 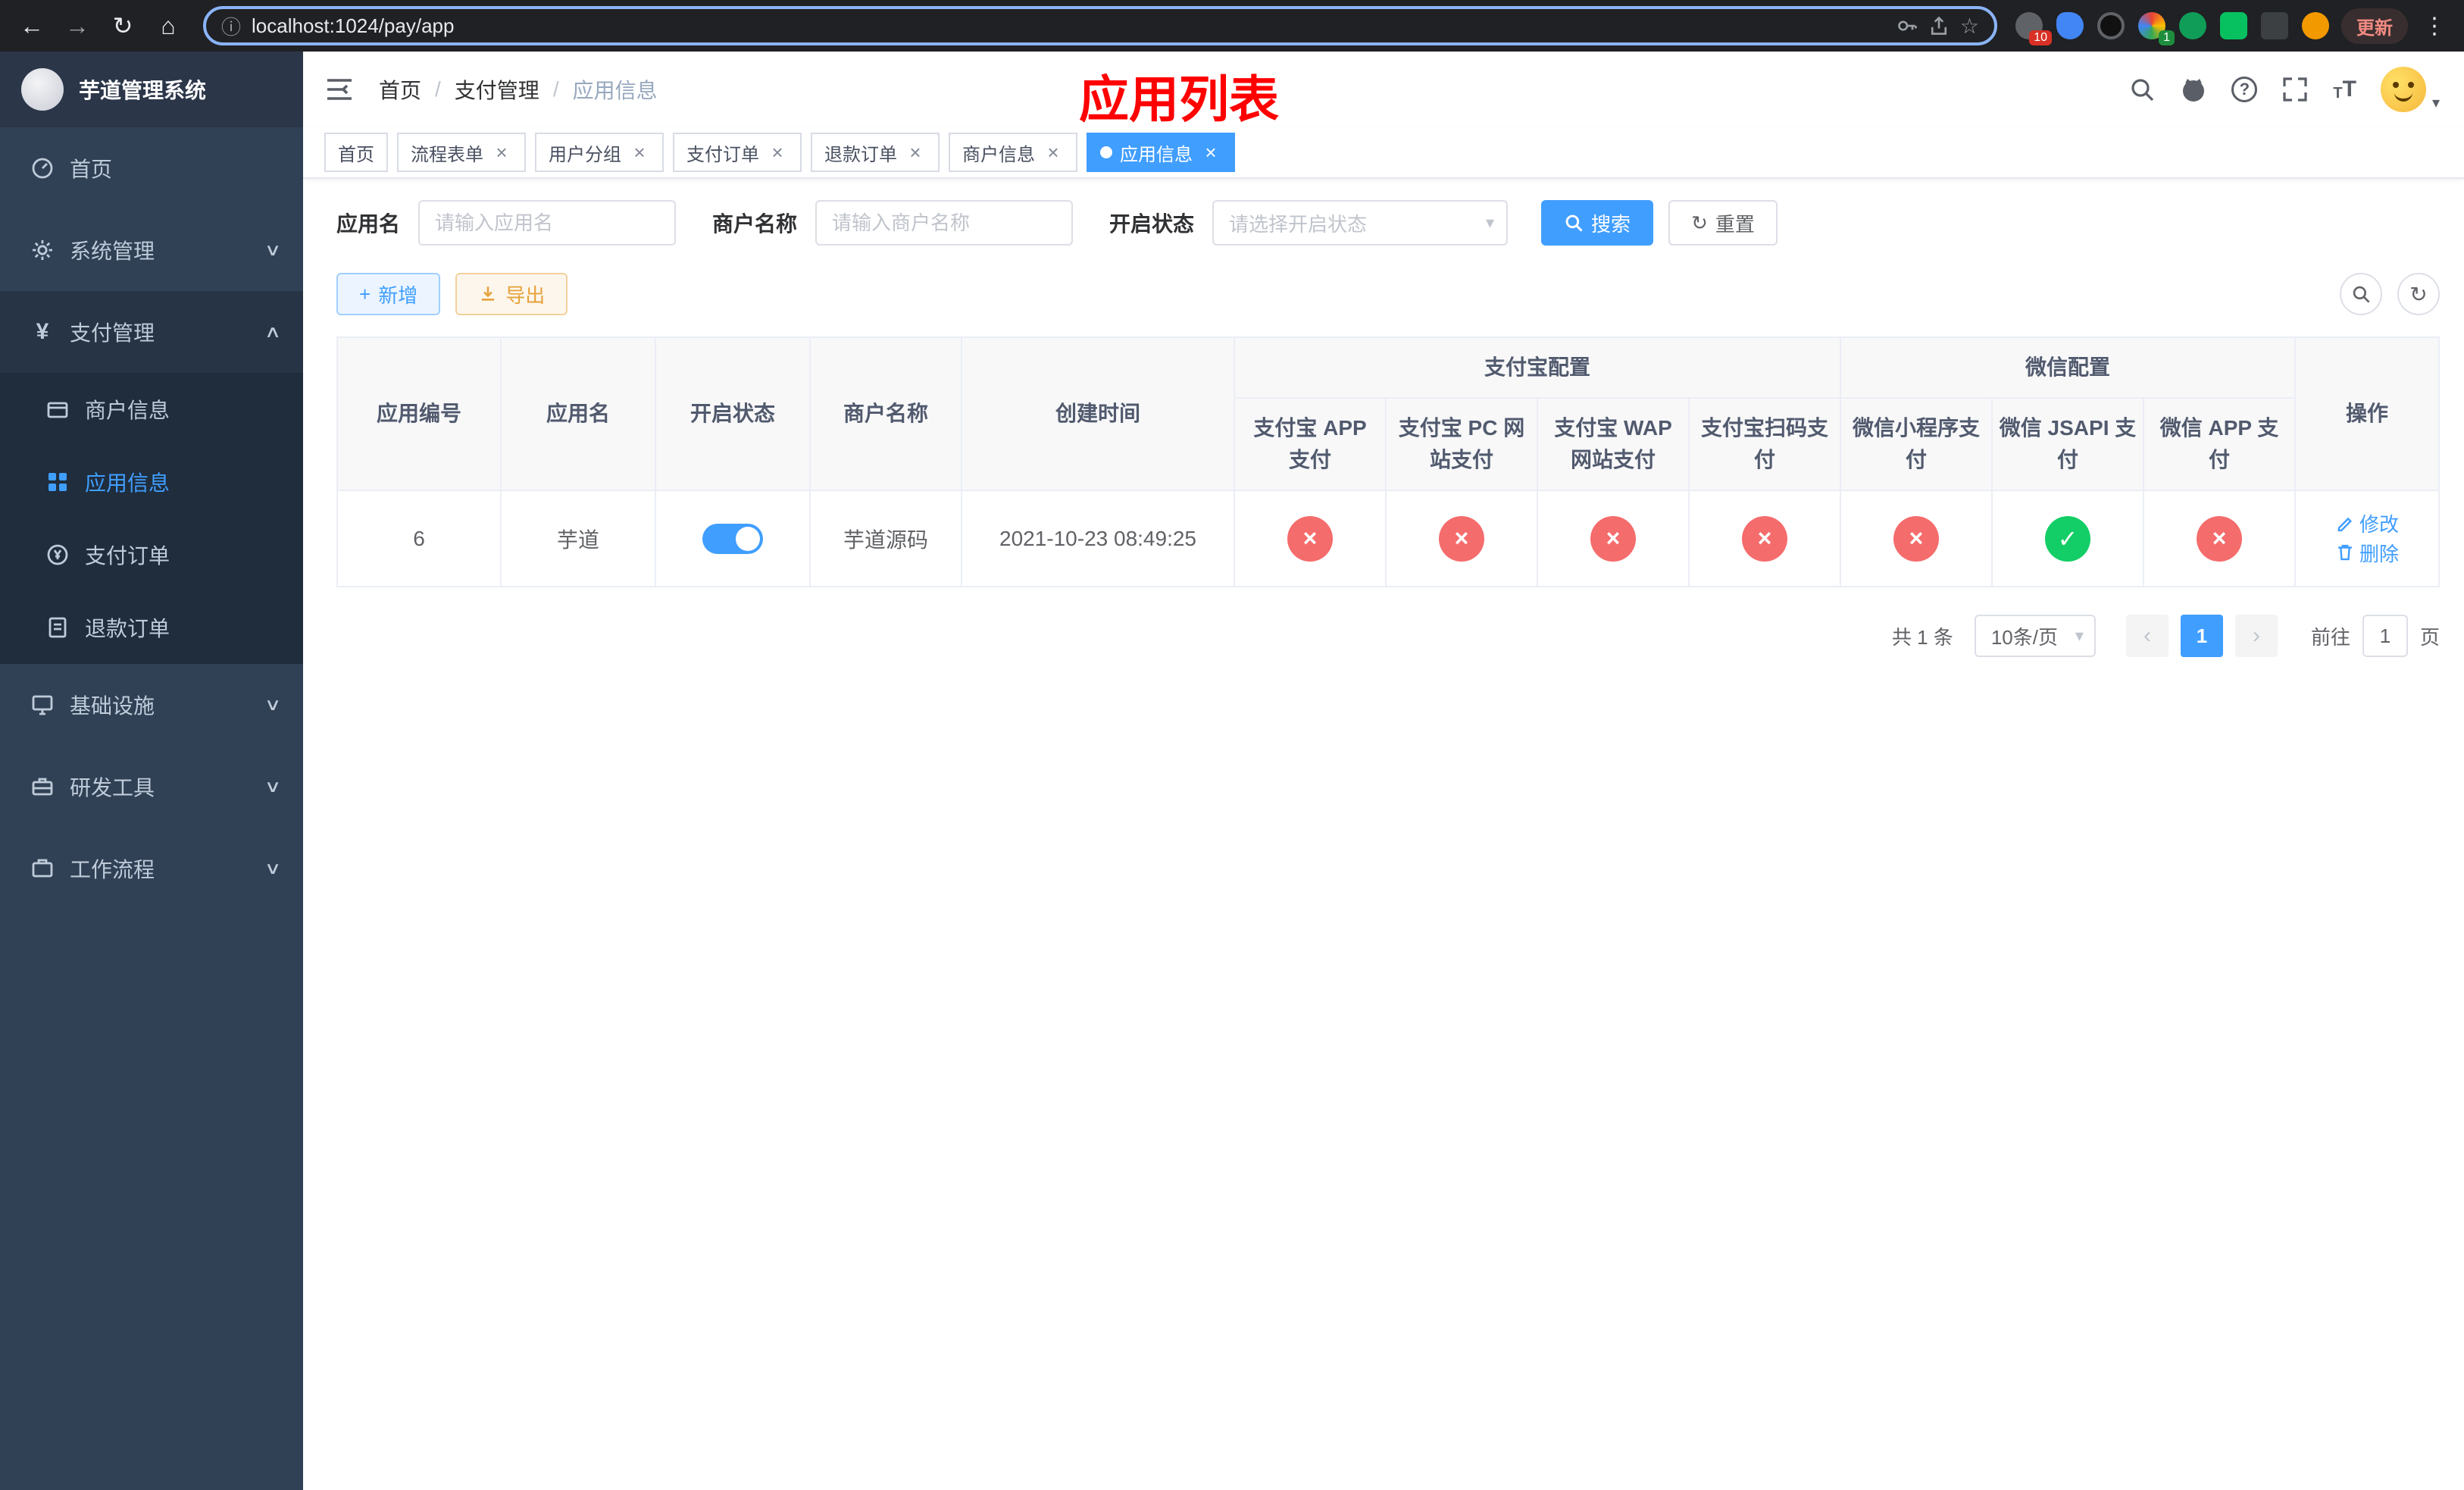 I want to click on pagination-goto: 前往 页, so click(x=2375, y=636).